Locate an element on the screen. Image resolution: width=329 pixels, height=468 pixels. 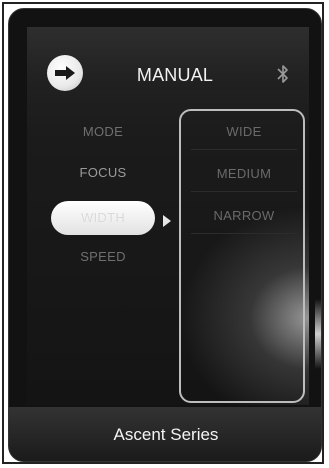
option-narrow: NARROW is located at coordinates (244, 216).